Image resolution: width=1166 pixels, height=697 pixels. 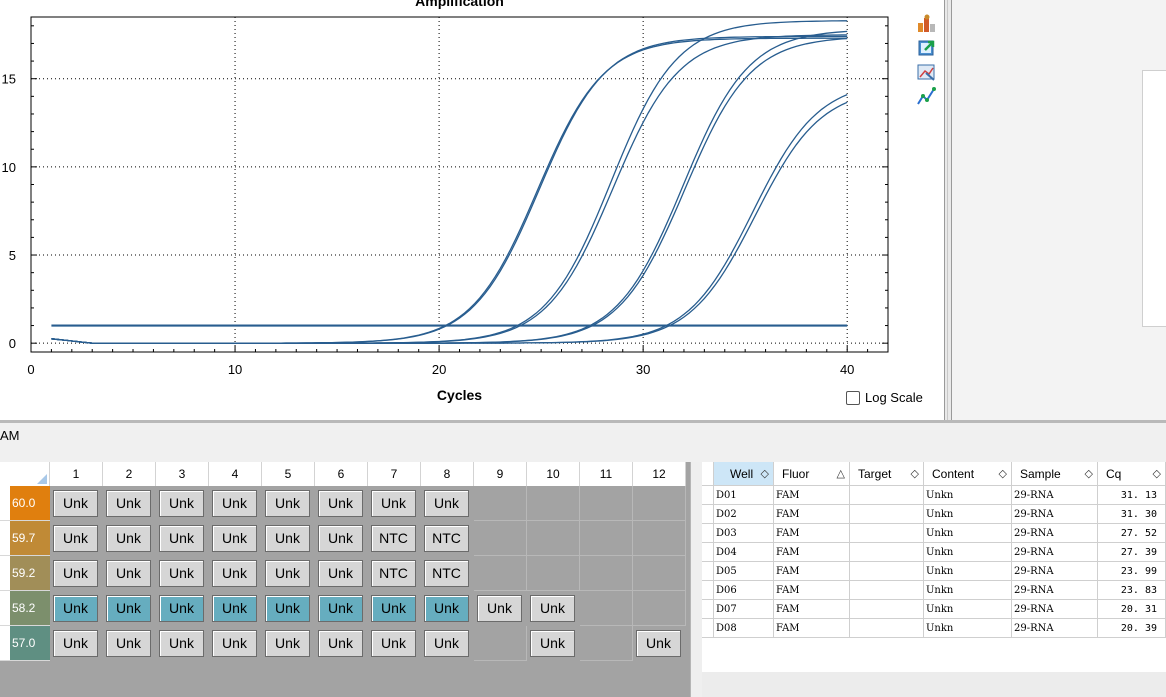 I want to click on plate-column-header: 4, so click(x=235, y=474).